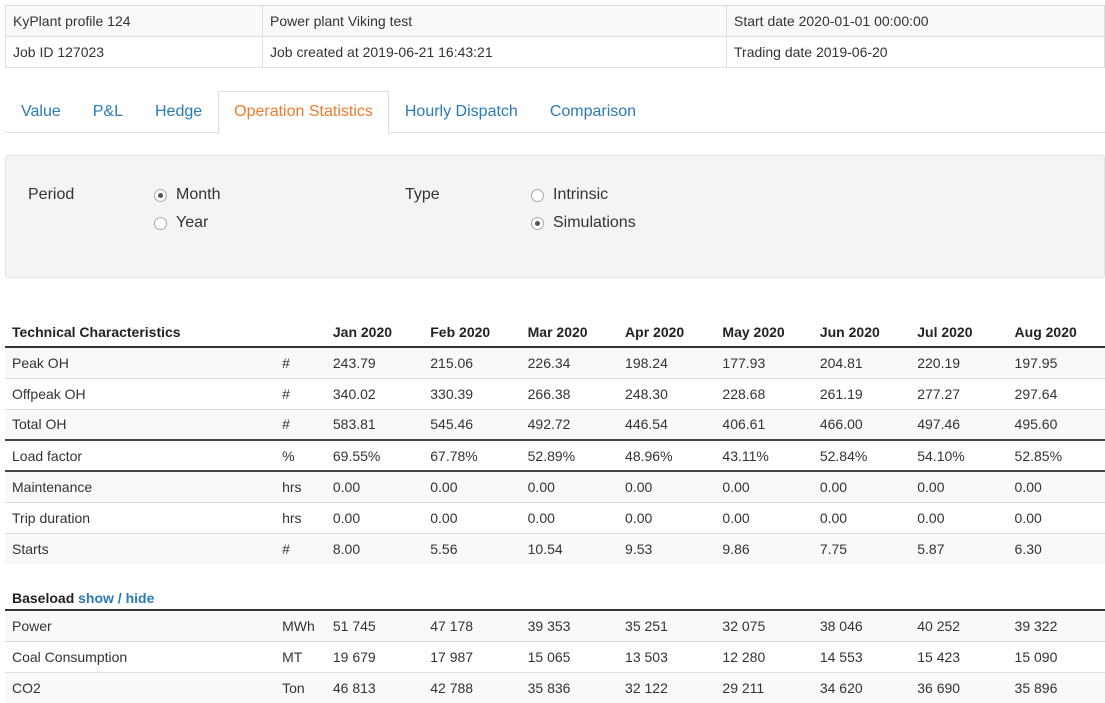  I want to click on row-value: 32 122, so click(667, 687).